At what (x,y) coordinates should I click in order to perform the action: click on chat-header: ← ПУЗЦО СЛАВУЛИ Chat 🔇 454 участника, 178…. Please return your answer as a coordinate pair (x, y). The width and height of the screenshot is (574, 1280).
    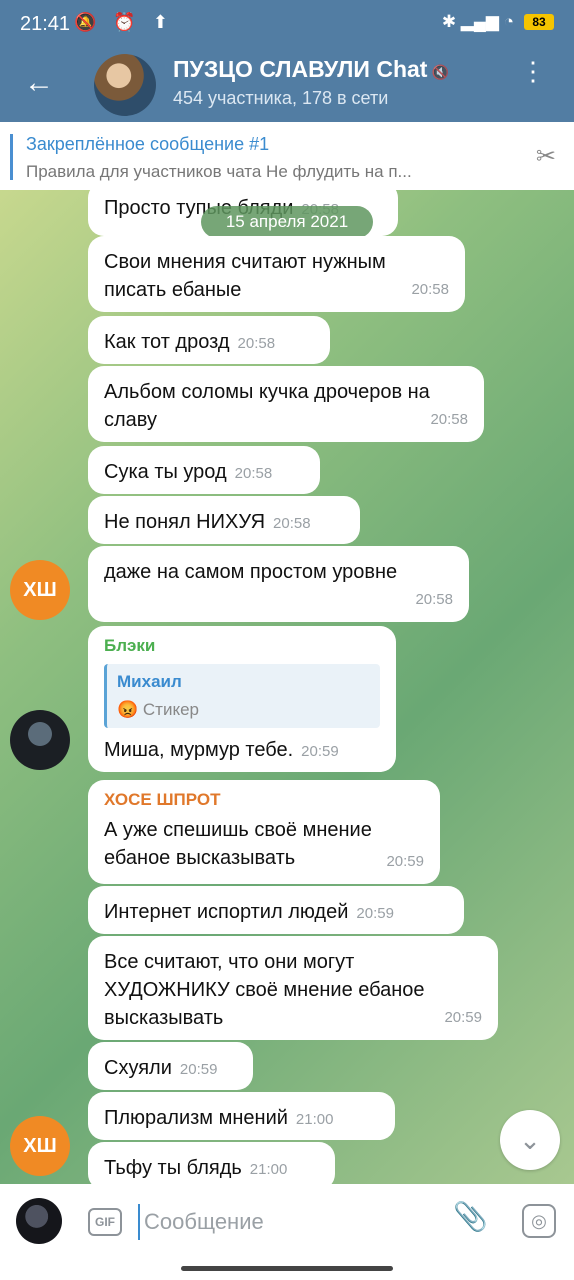
    Looking at the image, I should click on (287, 86).